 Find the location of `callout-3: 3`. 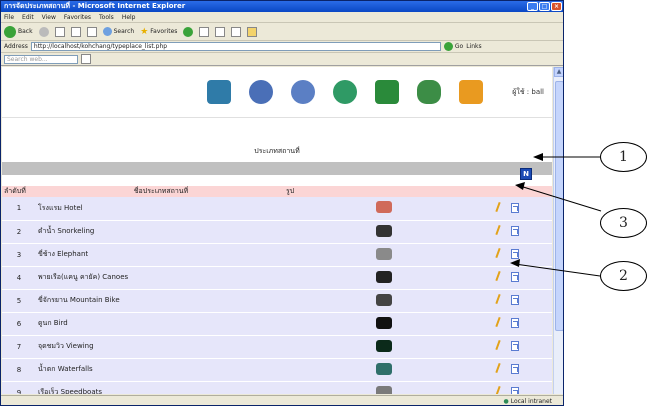

callout-3: 3 is located at coordinates (623, 223).